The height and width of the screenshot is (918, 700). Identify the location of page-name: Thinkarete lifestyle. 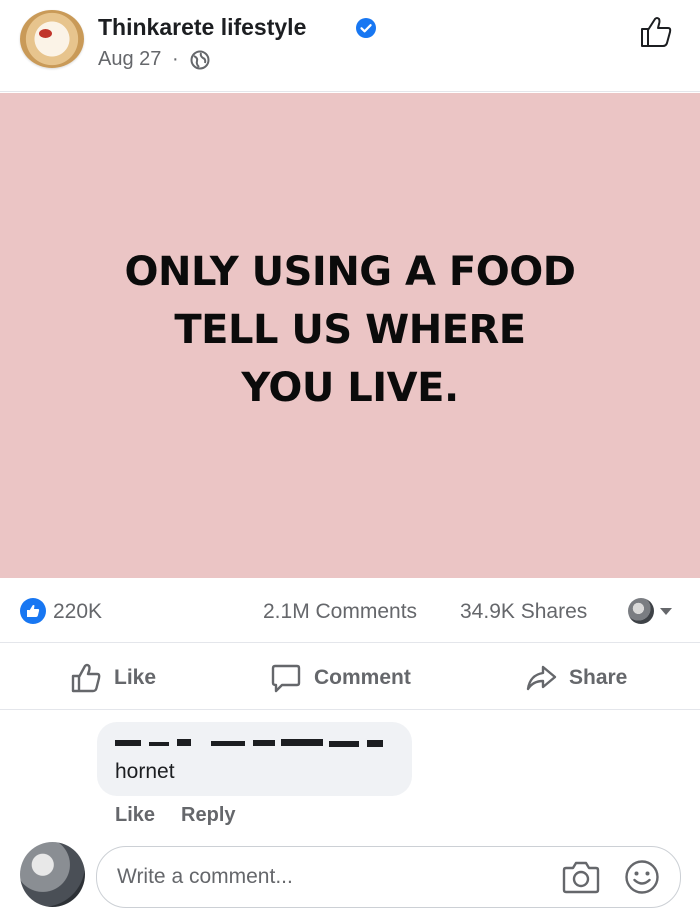
(202, 27).